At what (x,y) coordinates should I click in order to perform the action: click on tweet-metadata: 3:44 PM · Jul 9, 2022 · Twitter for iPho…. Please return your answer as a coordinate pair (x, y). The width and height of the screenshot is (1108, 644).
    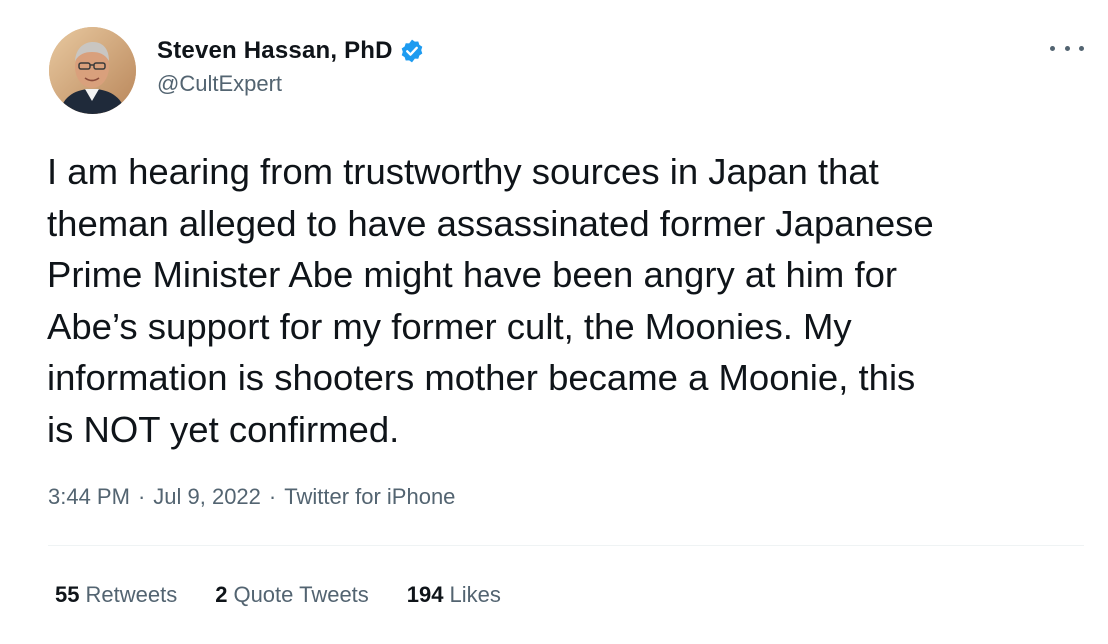
    Looking at the image, I should click on (251, 497).